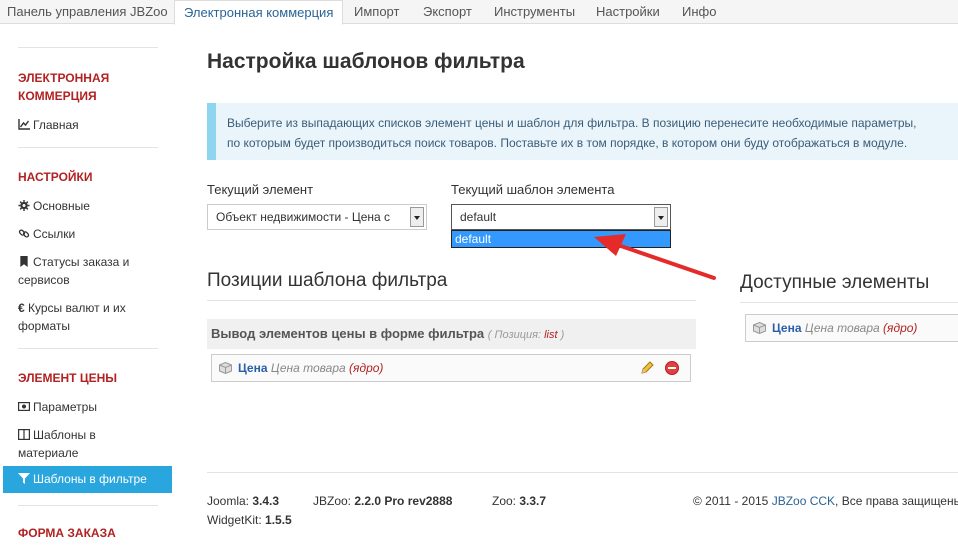 This screenshot has height=547, width=958. What do you see at coordinates (24, 261) in the screenshot?
I see `bookmark-icon` at bounding box center [24, 261].